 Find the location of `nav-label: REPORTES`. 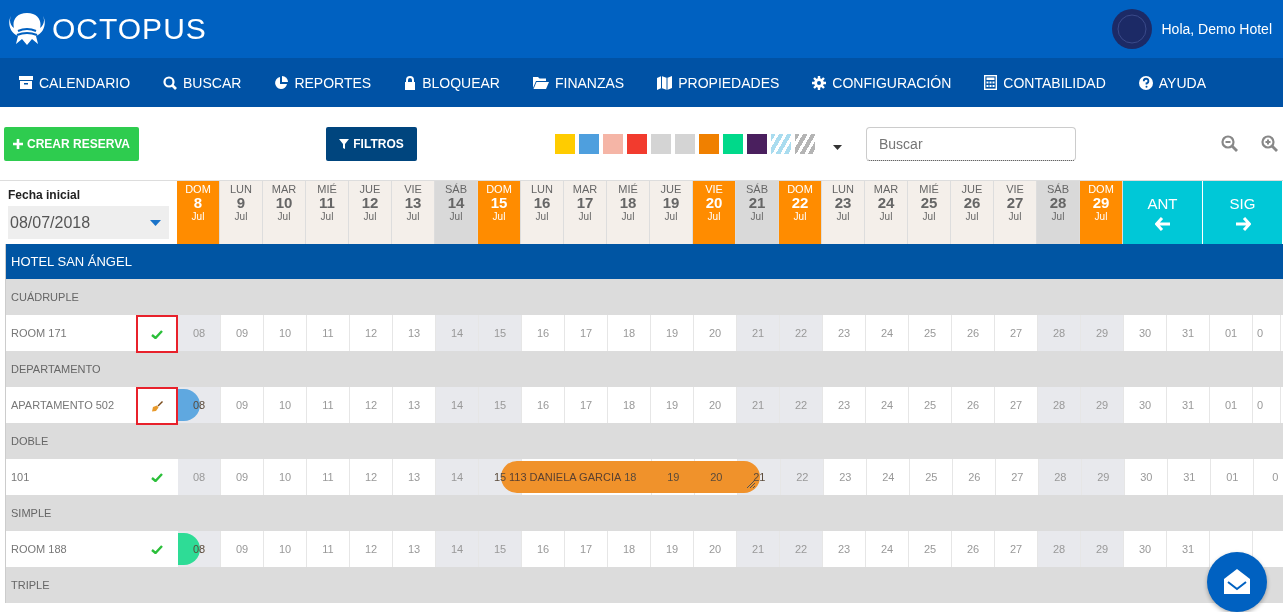

nav-label: REPORTES is located at coordinates (333, 82).